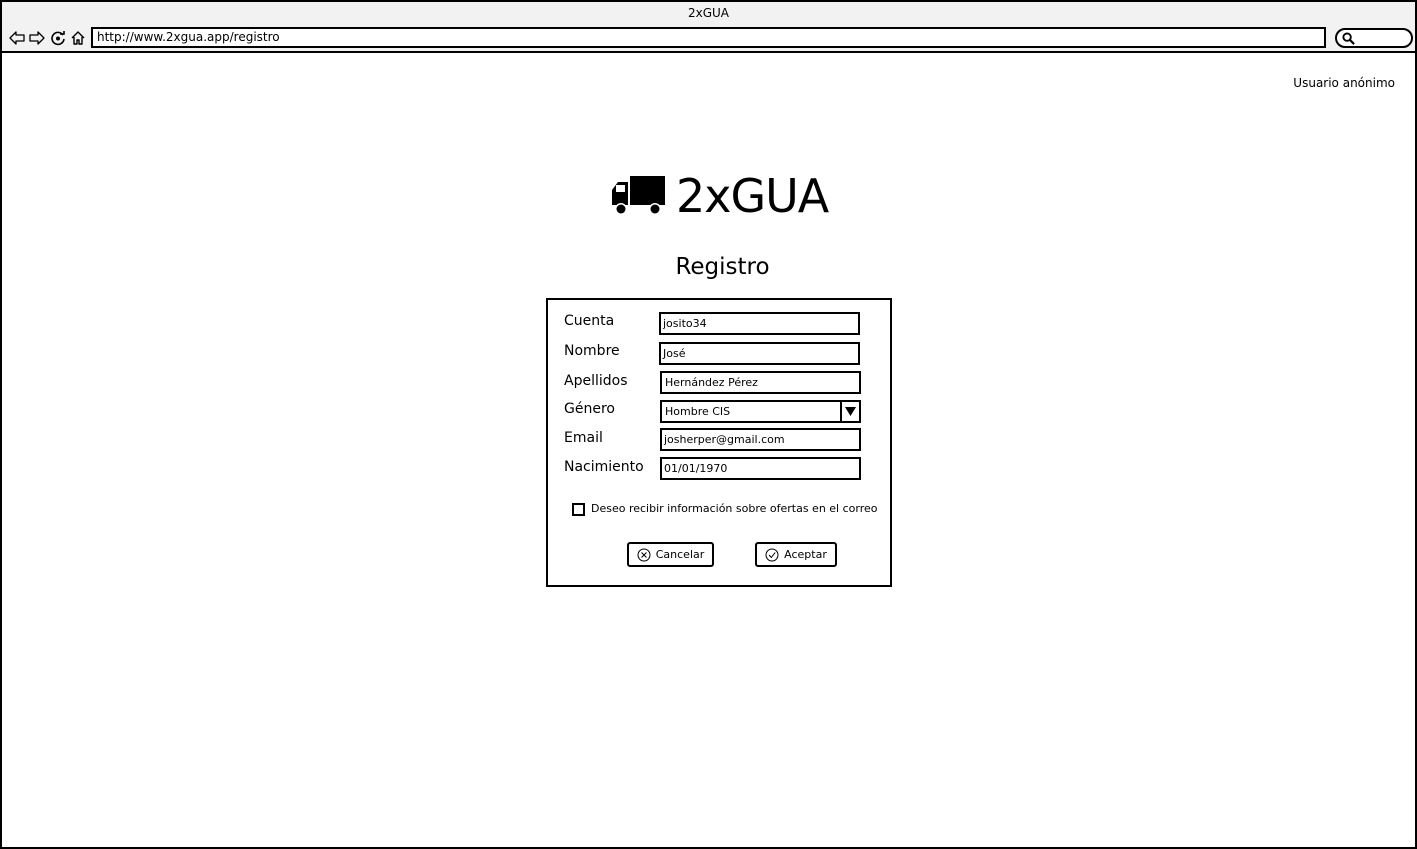  What do you see at coordinates (589, 409) in the screenshot?
I see `gender-label: Género` at bounding box center [589, 409].